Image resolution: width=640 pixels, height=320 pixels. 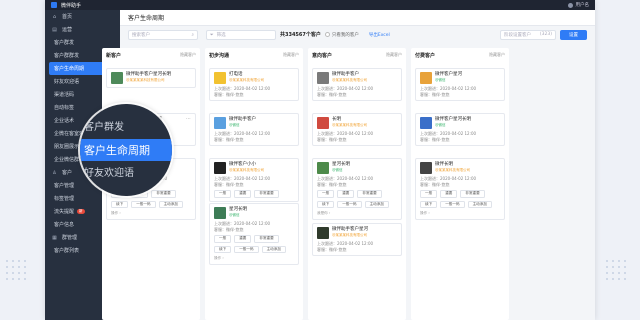 I want to click on search-placeholder: 搜索客户, so click(x=141, y=35).